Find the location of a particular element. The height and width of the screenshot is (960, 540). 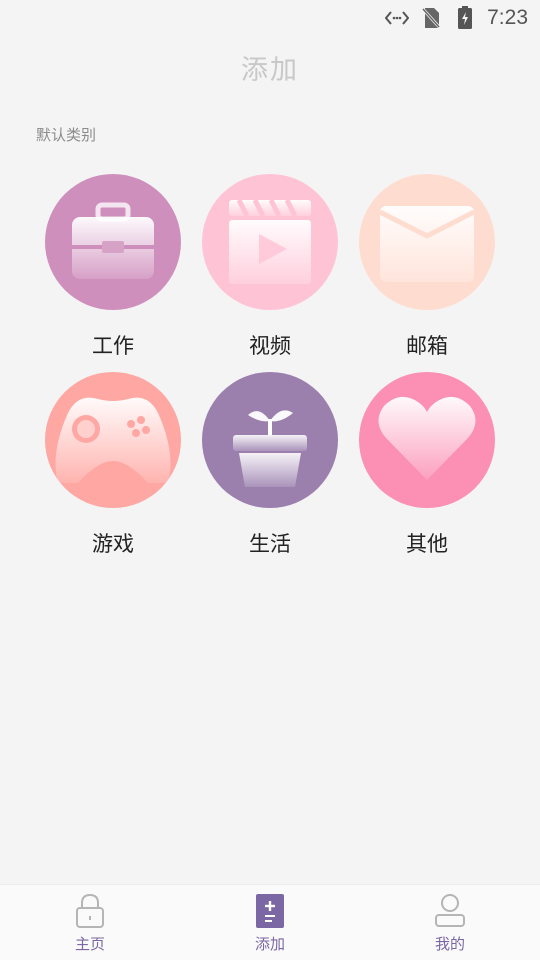

category-mail-circle is located at coordinates (427, 242).